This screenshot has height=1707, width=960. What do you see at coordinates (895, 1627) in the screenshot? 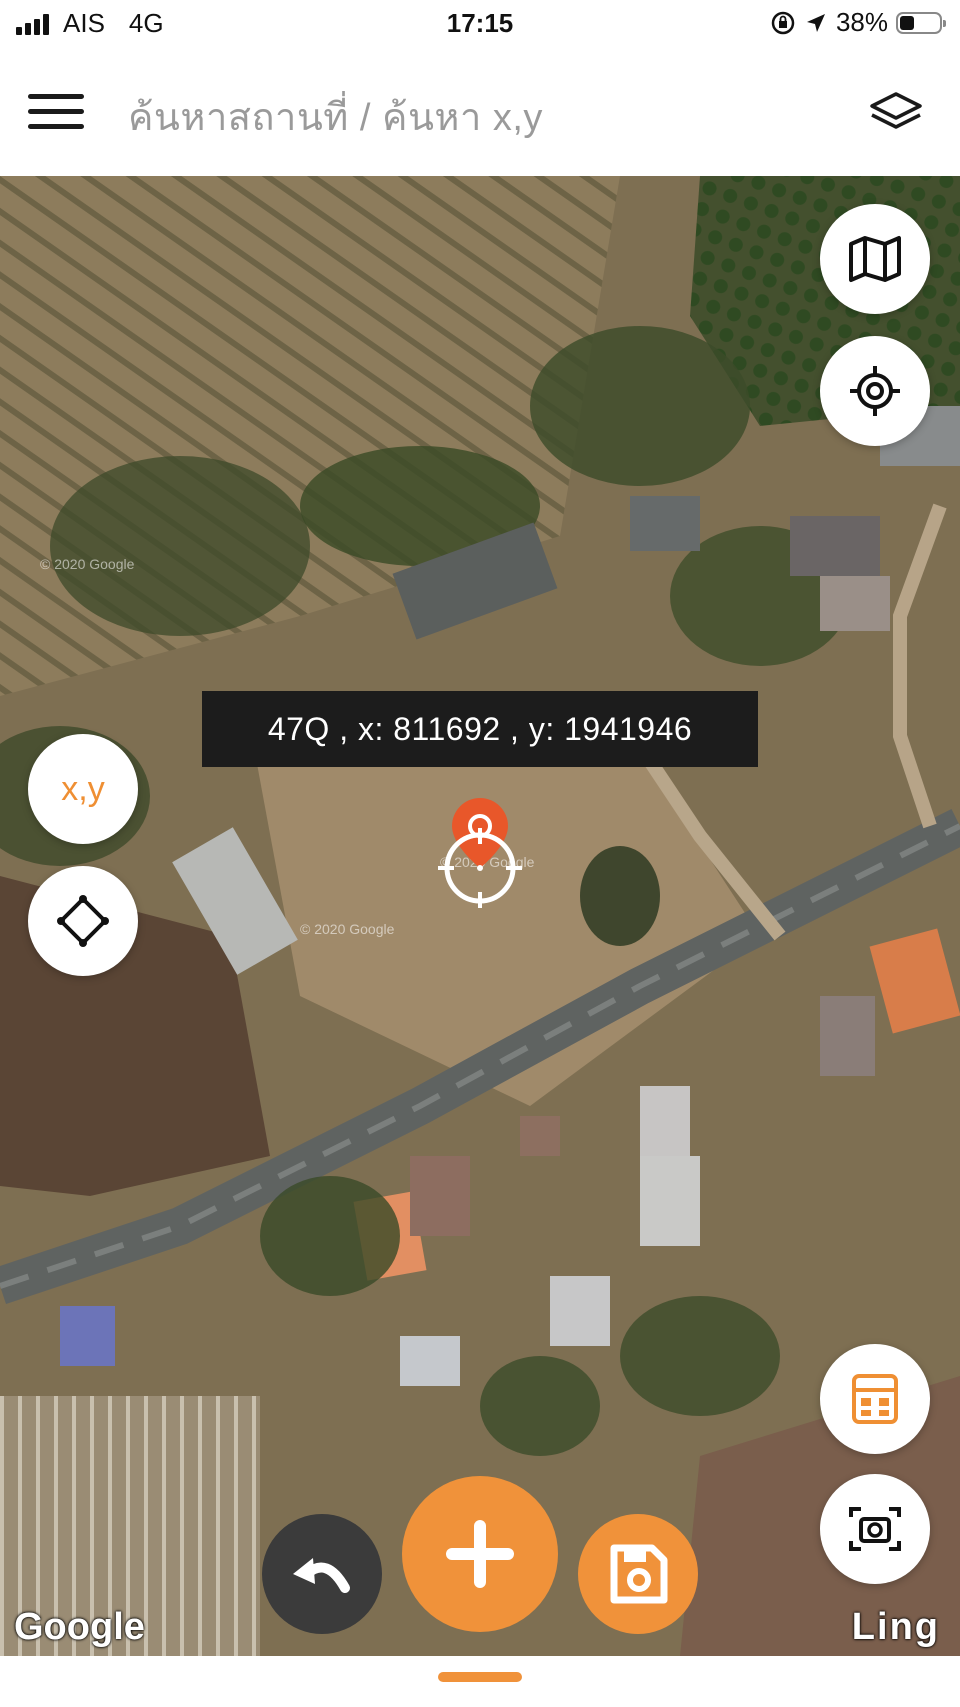
I see `brand-logo: Ling` at bounding box center [895, 1627].